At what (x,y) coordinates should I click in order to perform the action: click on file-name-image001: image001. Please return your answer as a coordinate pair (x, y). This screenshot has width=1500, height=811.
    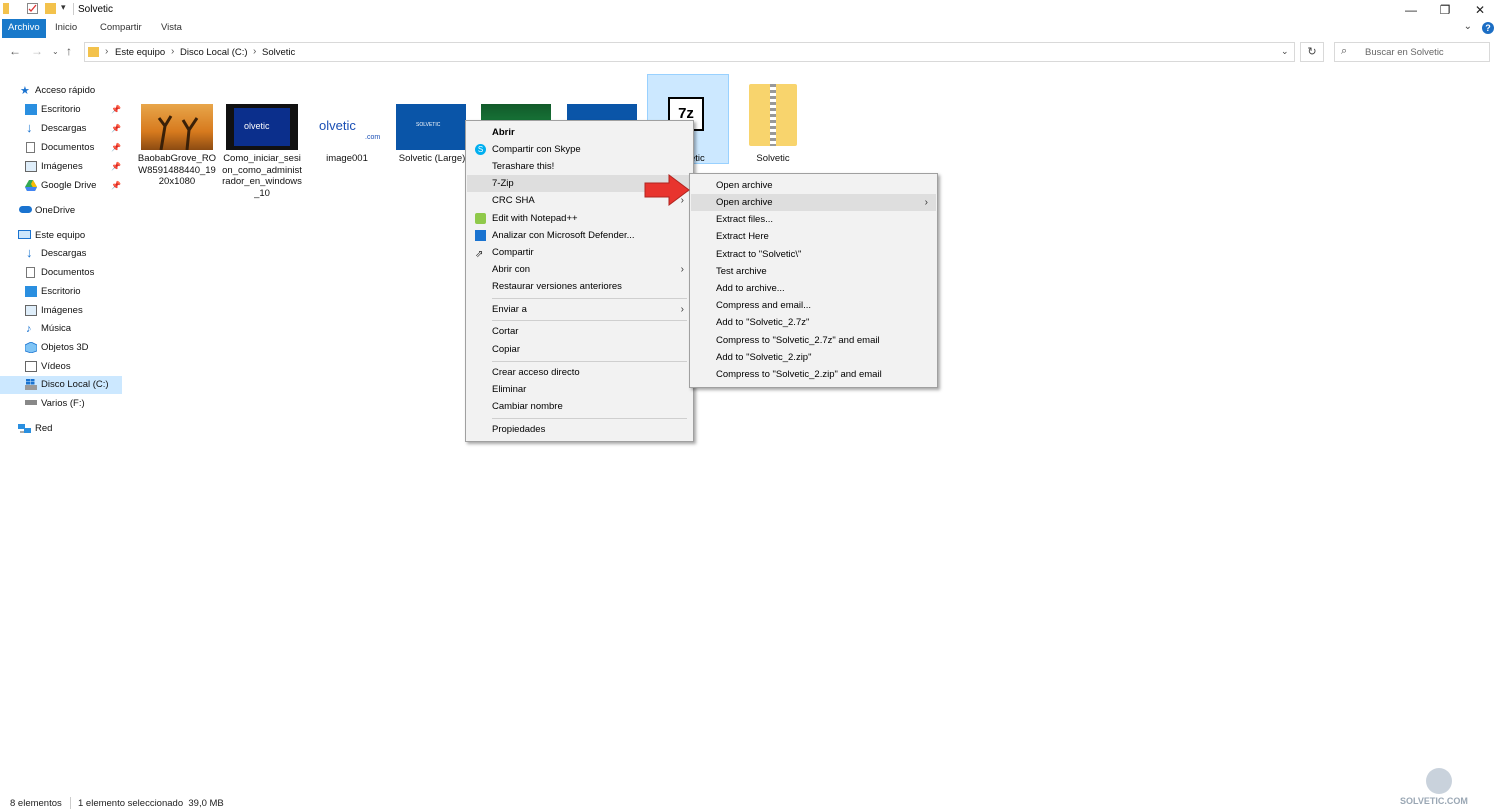
    Looking at the image, I should click on (347, 159).